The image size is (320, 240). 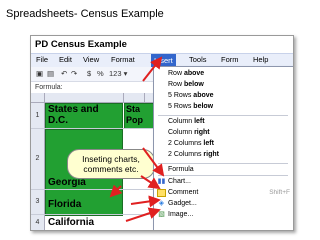 What do you see at coordinates (38, 202) in the screenshot?
I see `row-number: 3` at bounding box center [38, 202].